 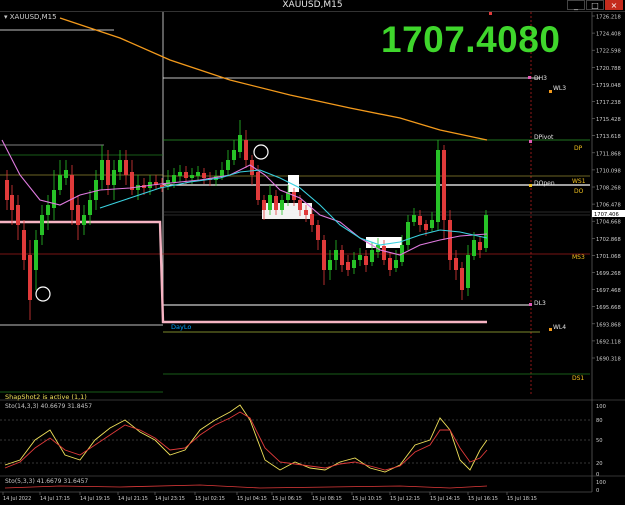 What do you see at coordinates (252, 499) in the screenshot?
I see `time-tick-label: 15 Jul 04:15` at bounding box center [252, 499].